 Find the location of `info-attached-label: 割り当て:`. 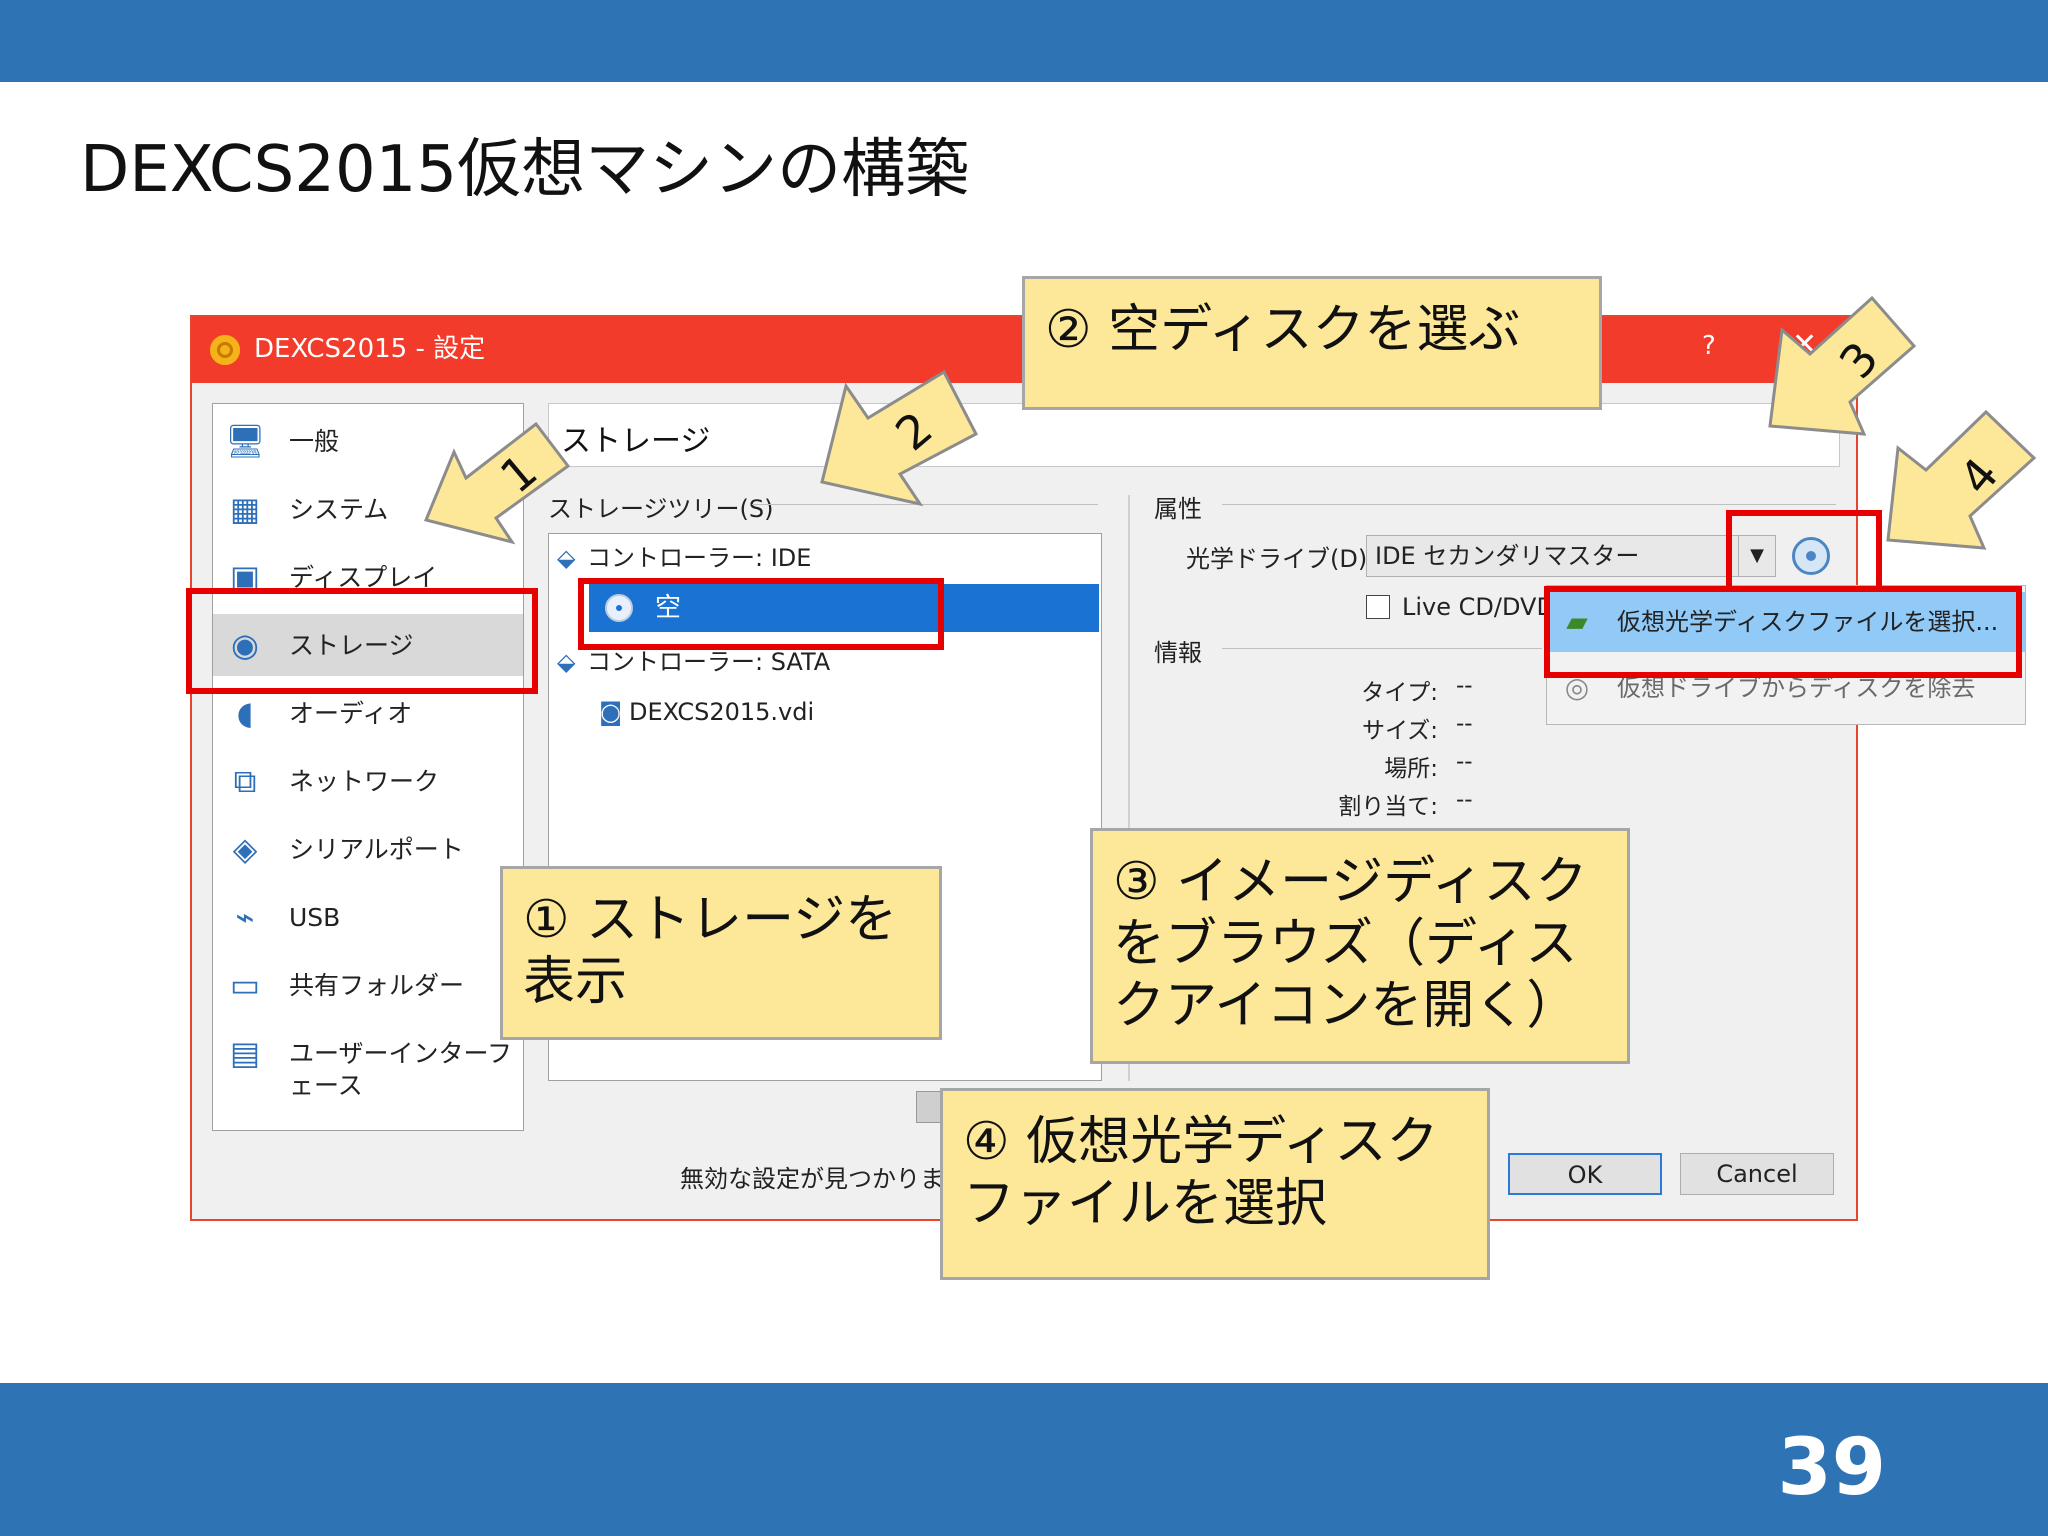

info-attached-label: 割り当て: is located at coordinates (1388, 807).